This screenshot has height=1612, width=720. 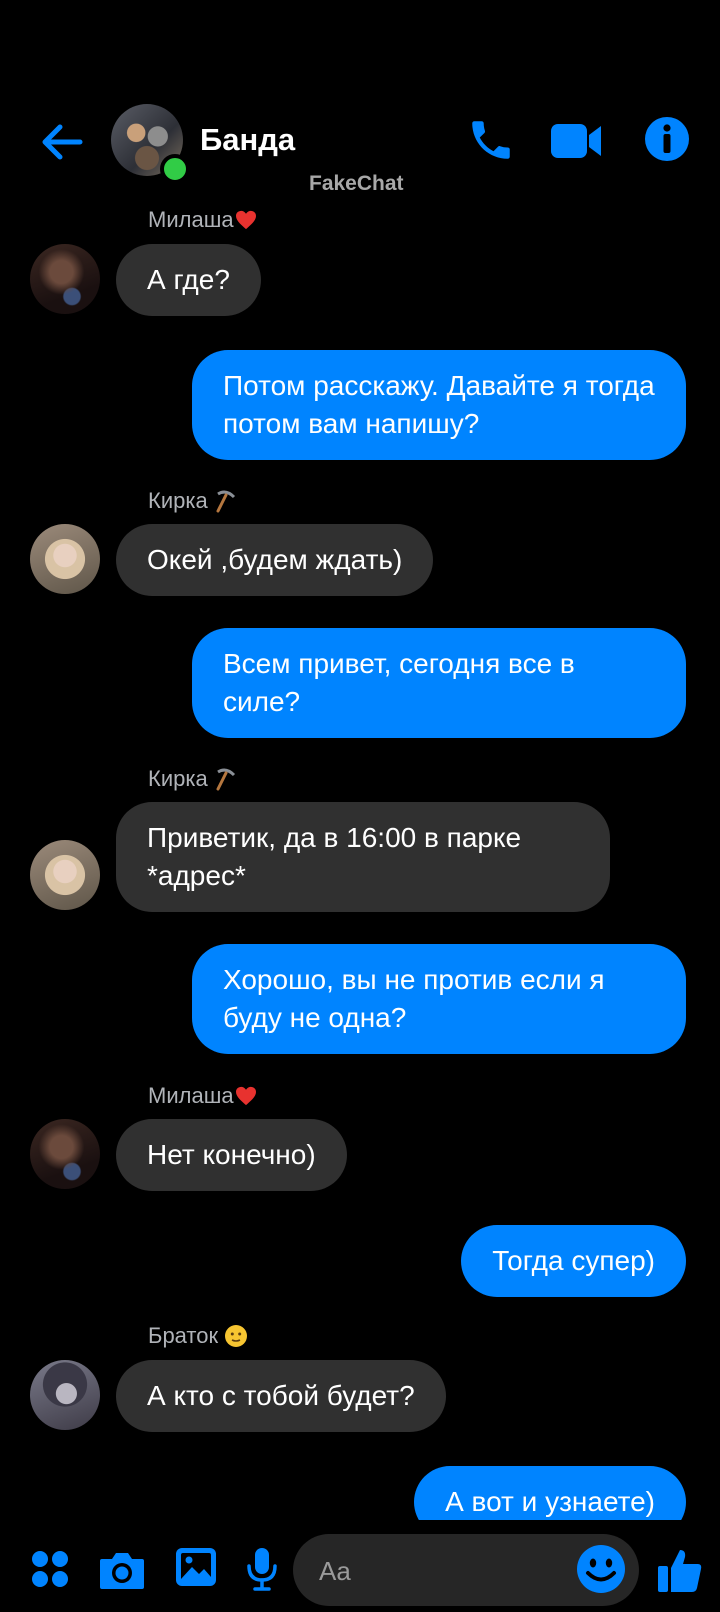 I want to click on watermark-text: FakeChat, so click(x=356, y=183).